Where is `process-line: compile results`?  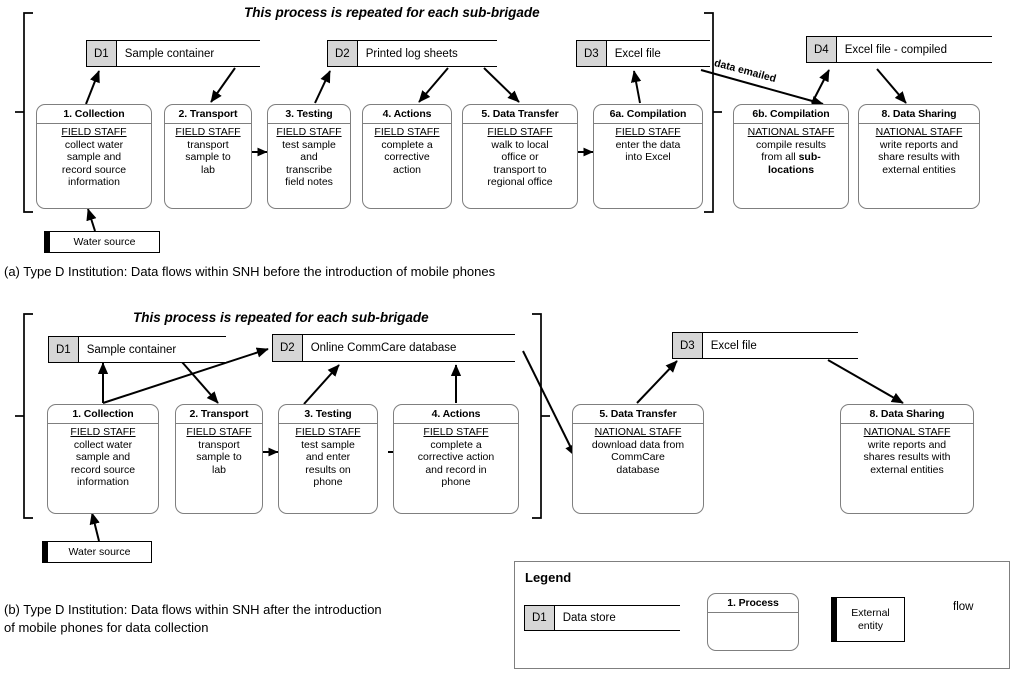
process-line: compile results is located at coordinates (791, 144).